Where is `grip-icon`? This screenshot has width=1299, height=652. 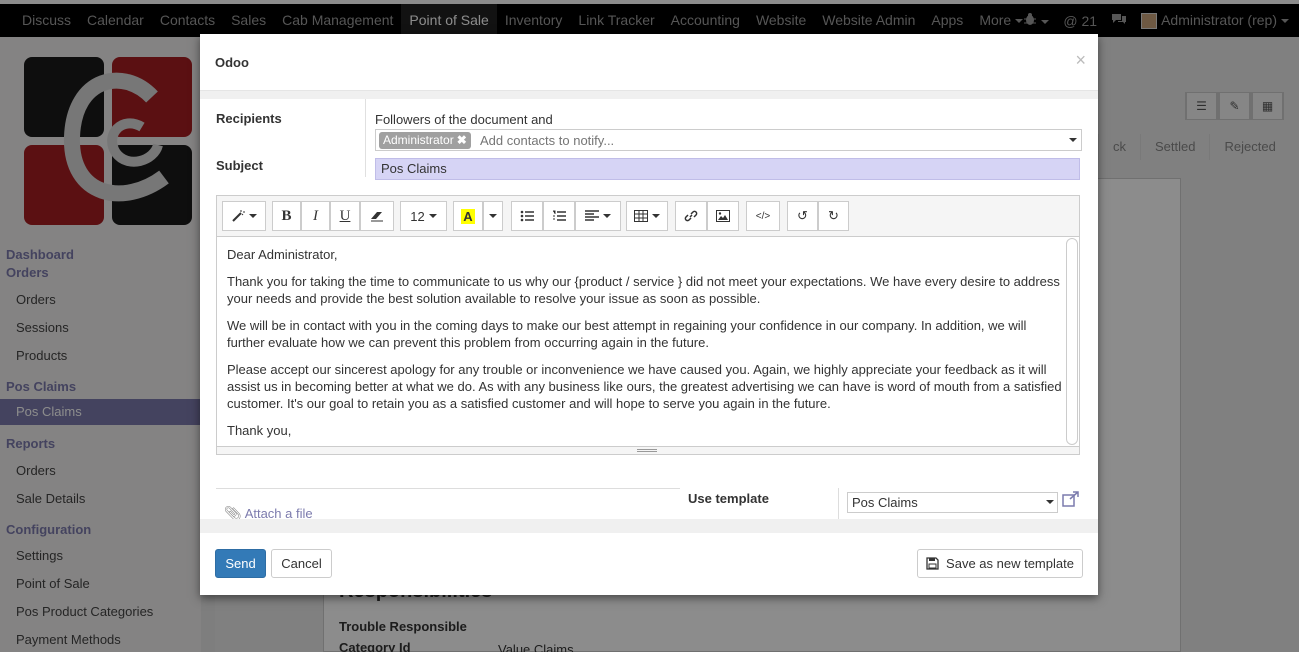 grip-icon is located at coordinates (647, 450).